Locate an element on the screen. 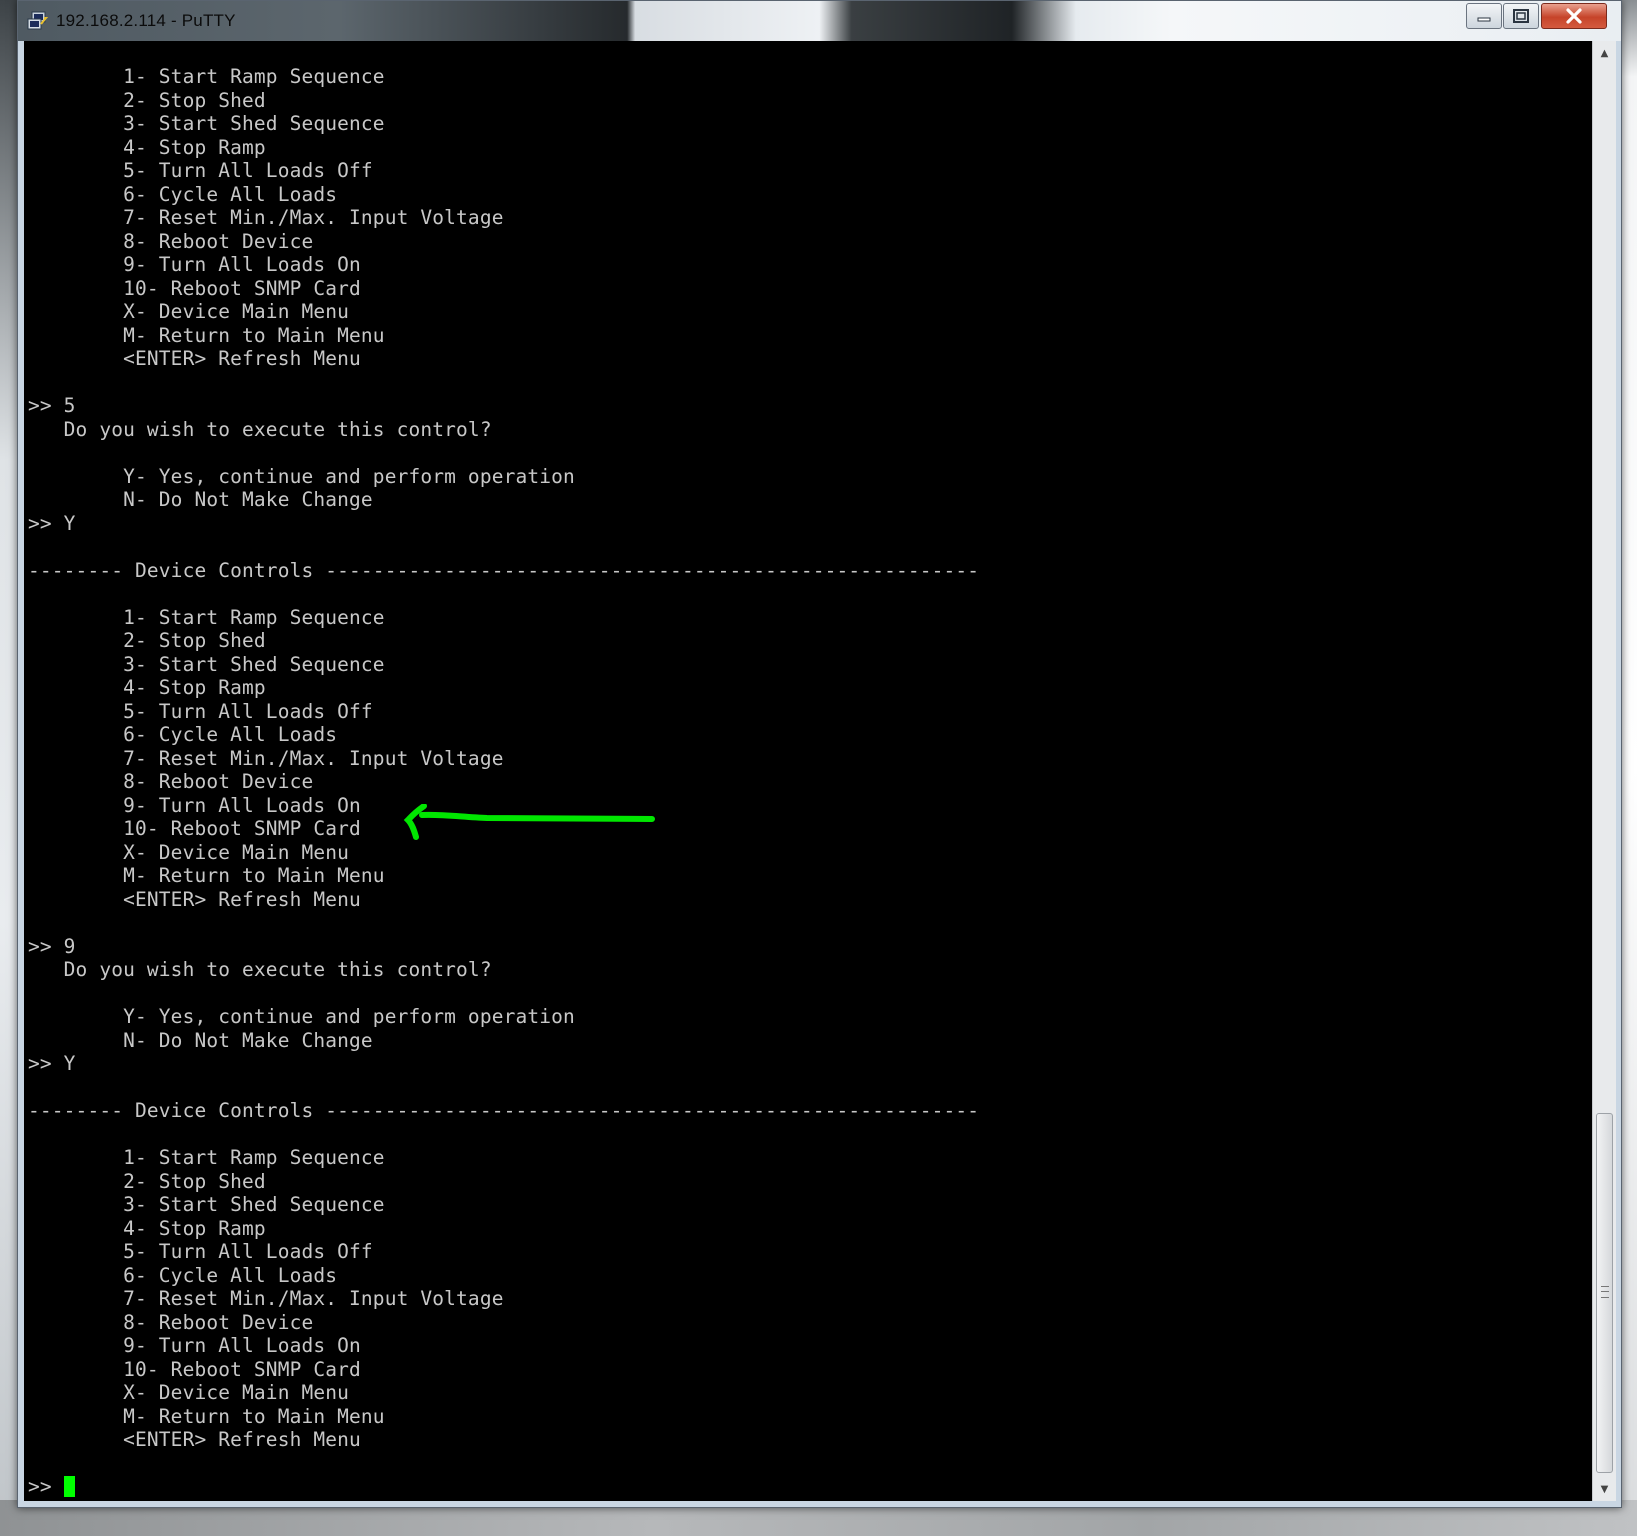 The height and width of the screenshot is (1536, 1637). close-icon is located at coordinates (1574, 16).